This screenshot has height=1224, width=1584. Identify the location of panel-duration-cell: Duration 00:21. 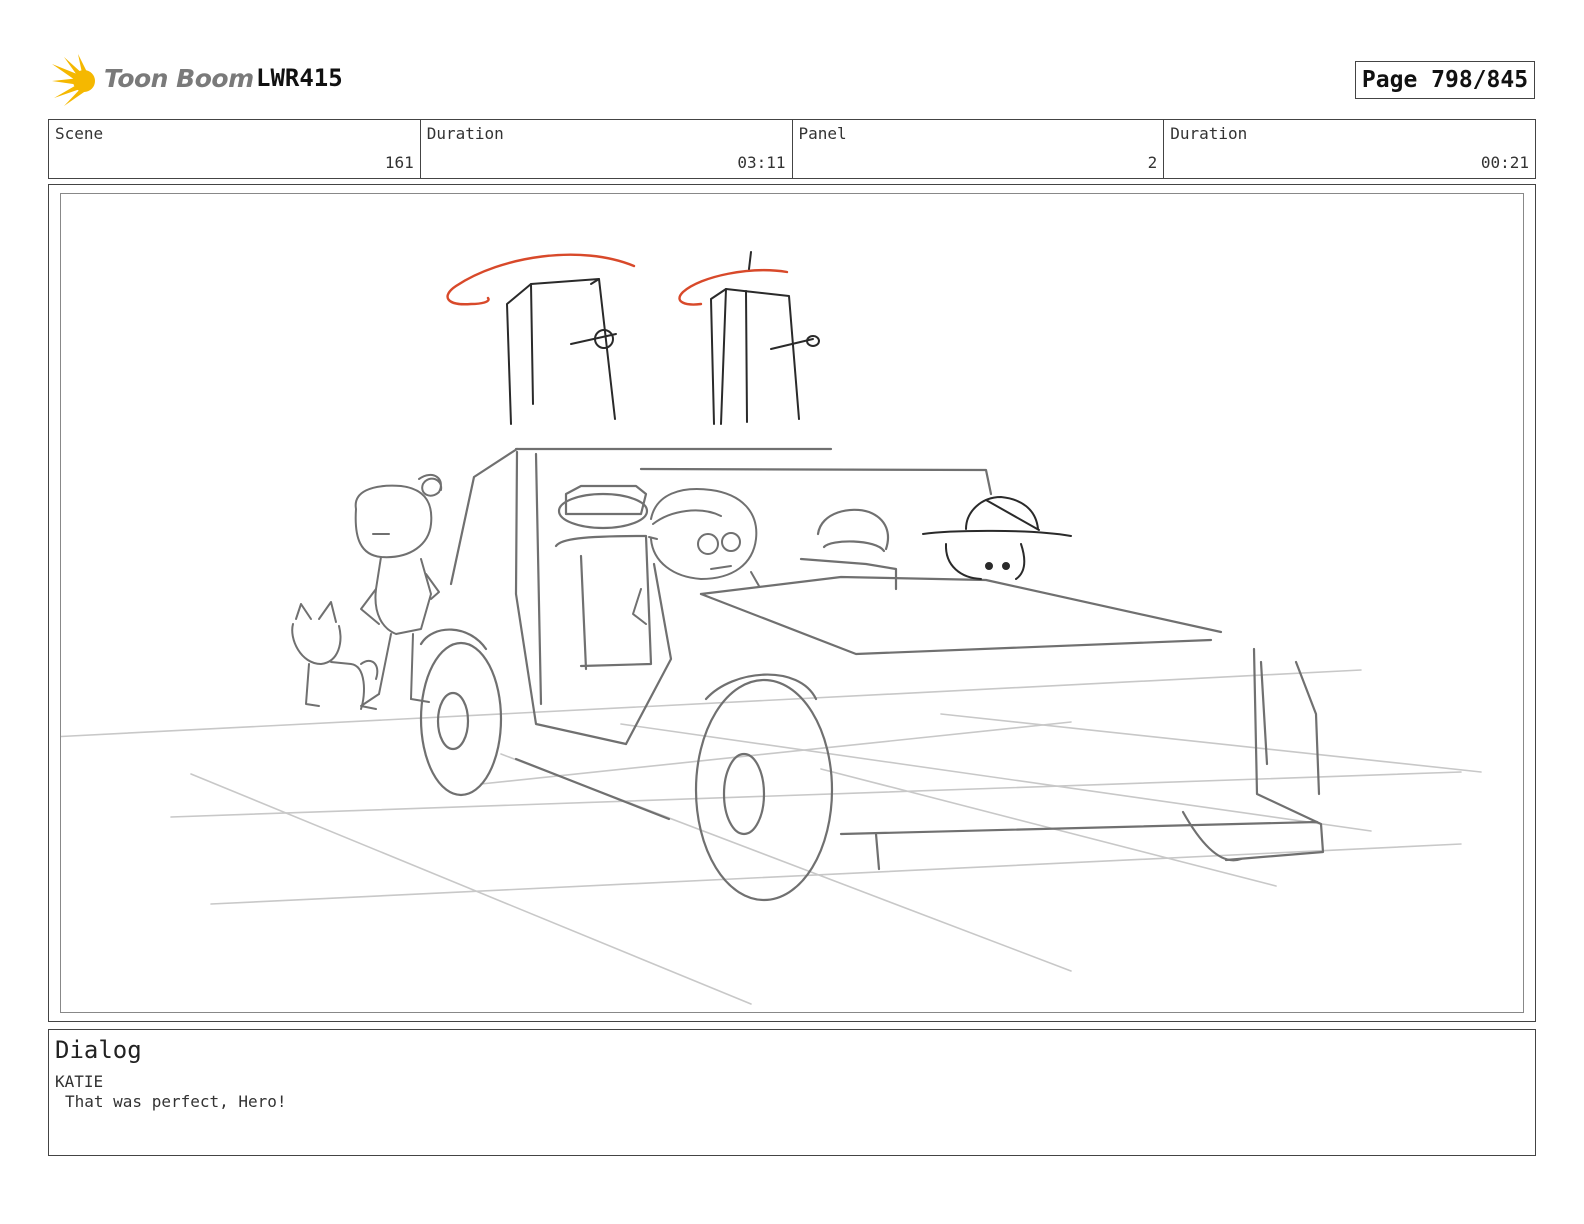
(1349, 149).